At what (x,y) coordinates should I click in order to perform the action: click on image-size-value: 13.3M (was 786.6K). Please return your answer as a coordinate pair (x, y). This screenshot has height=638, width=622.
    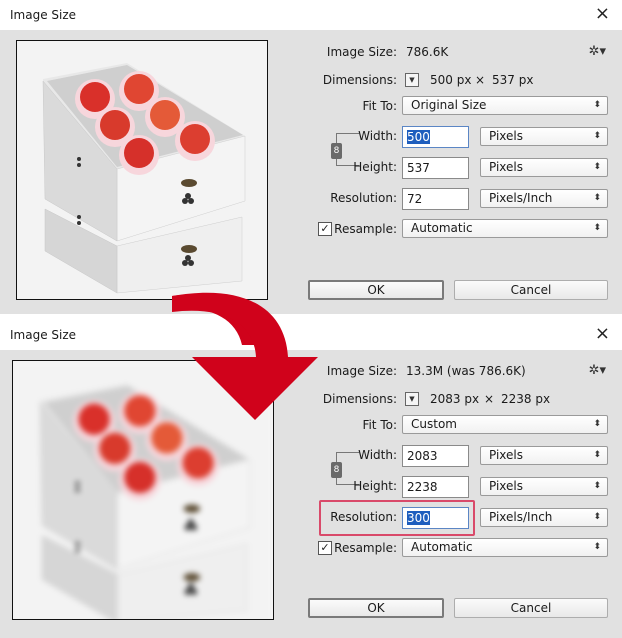
    Looking at the image, I should click on (466, 371).